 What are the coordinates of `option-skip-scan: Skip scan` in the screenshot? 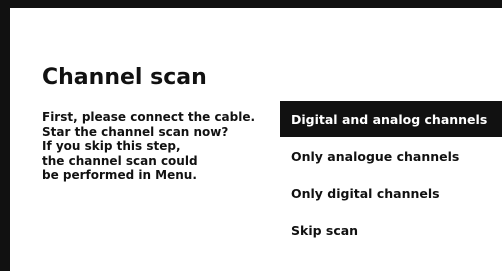 It's located at (391, 230).